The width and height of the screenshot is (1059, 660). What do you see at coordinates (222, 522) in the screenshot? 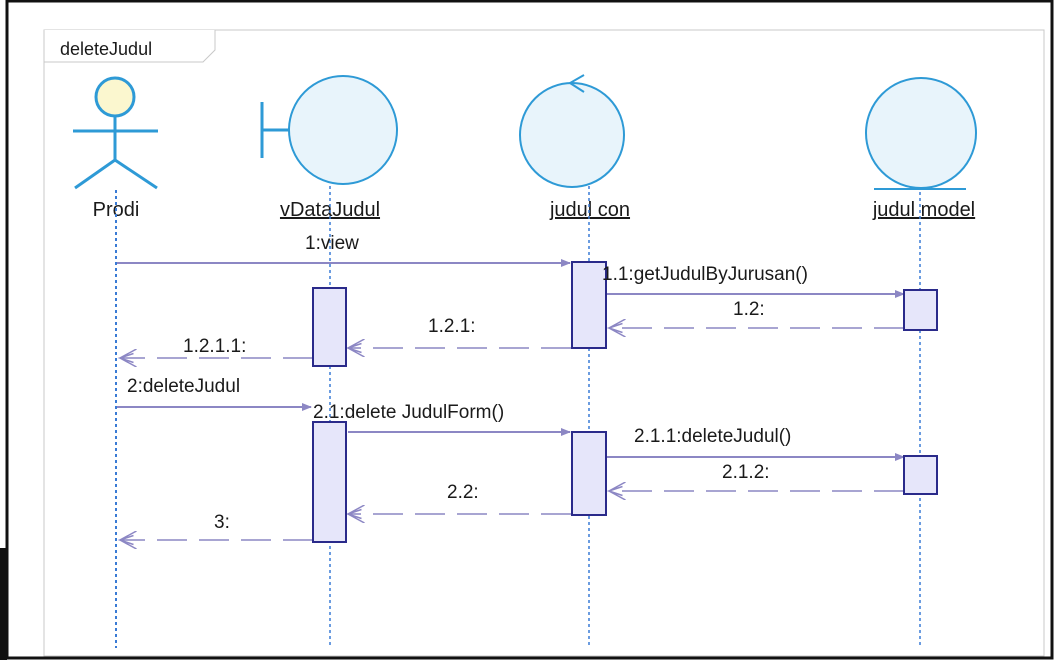
I see `message-label-3: 3:` at bounding box center [222, 522].